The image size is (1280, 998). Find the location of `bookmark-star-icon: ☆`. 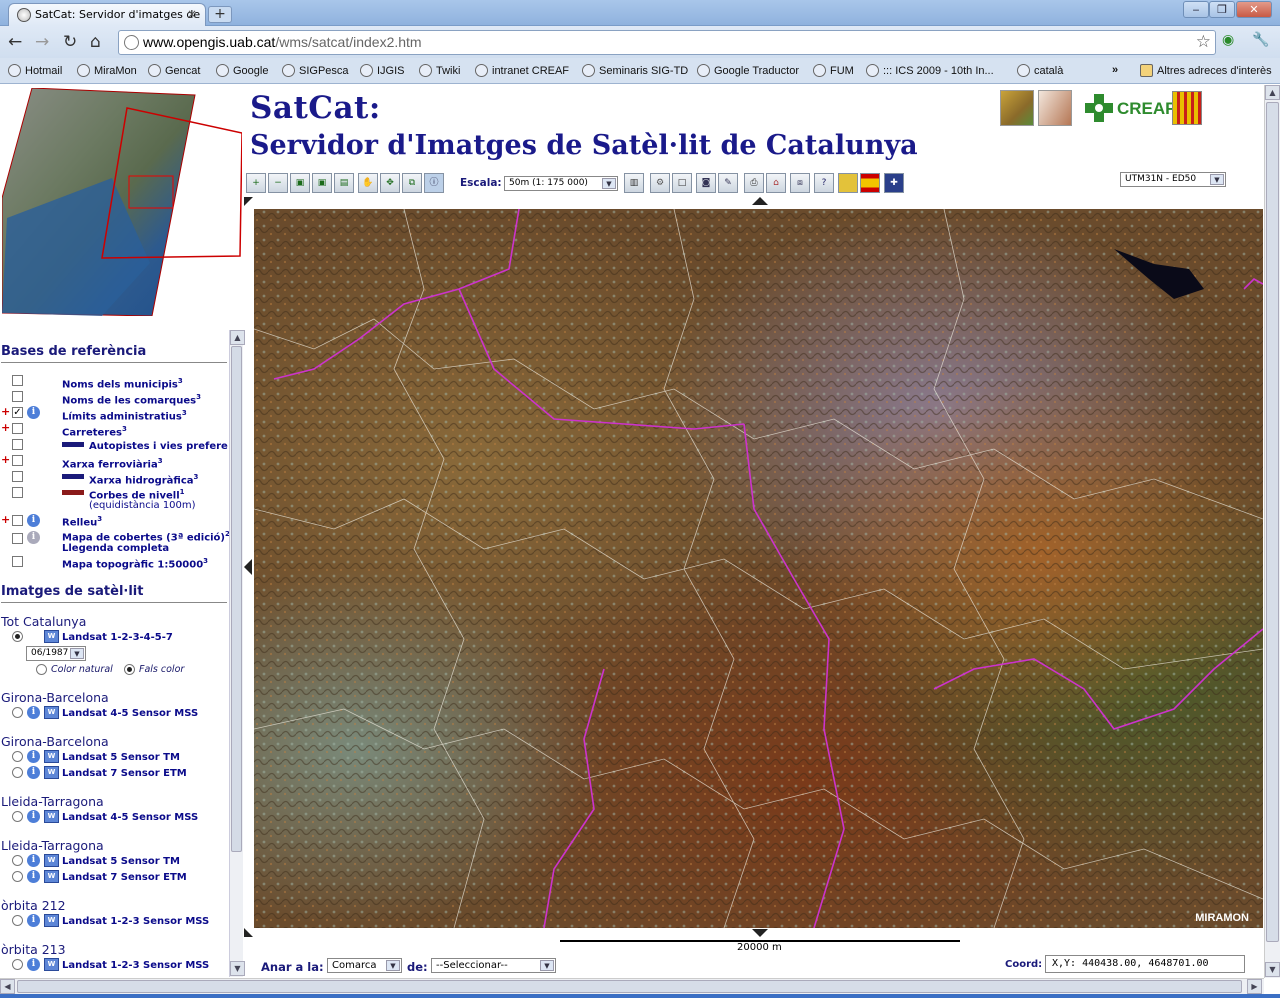

bookmark-star-icon: ☆ is located at coordinates (1203, 42).